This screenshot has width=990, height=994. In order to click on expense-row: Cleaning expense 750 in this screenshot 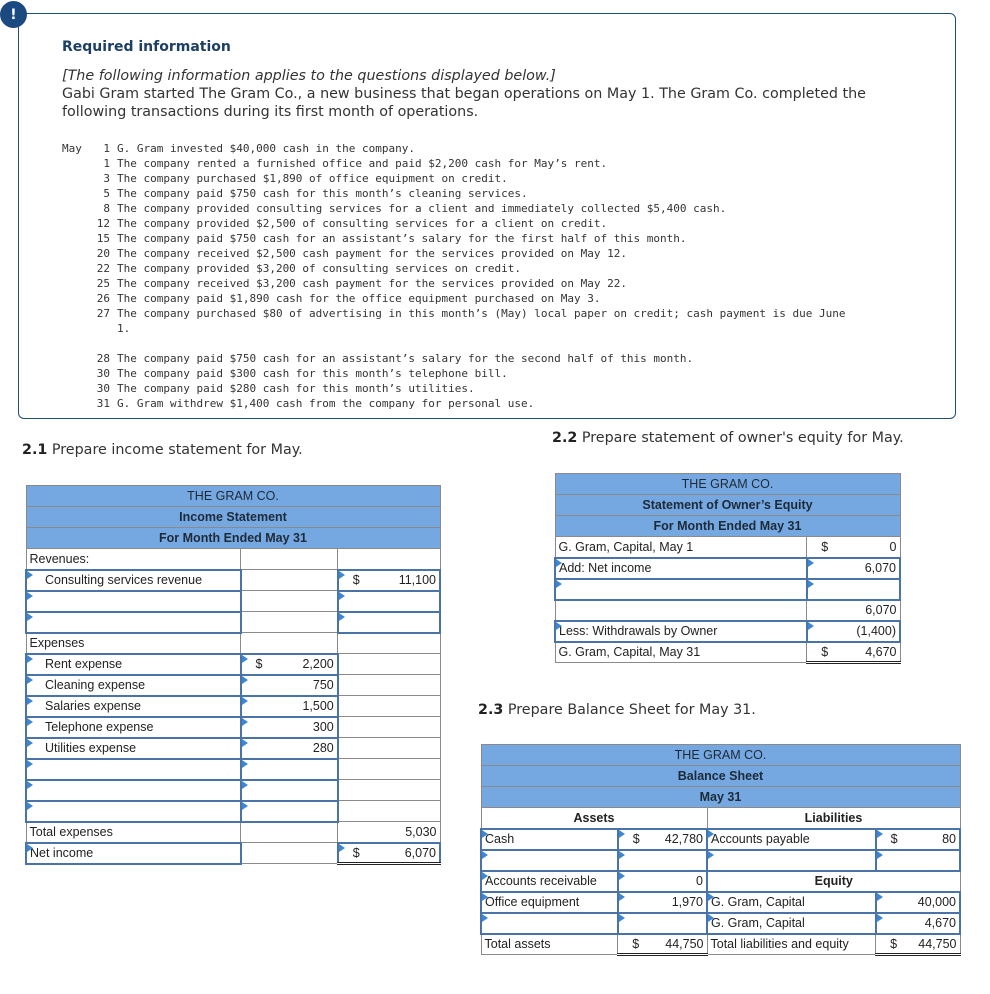, I will do `click(233, 685)`.